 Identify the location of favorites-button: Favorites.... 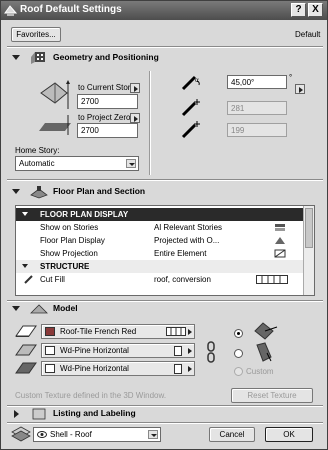
(36, 34).